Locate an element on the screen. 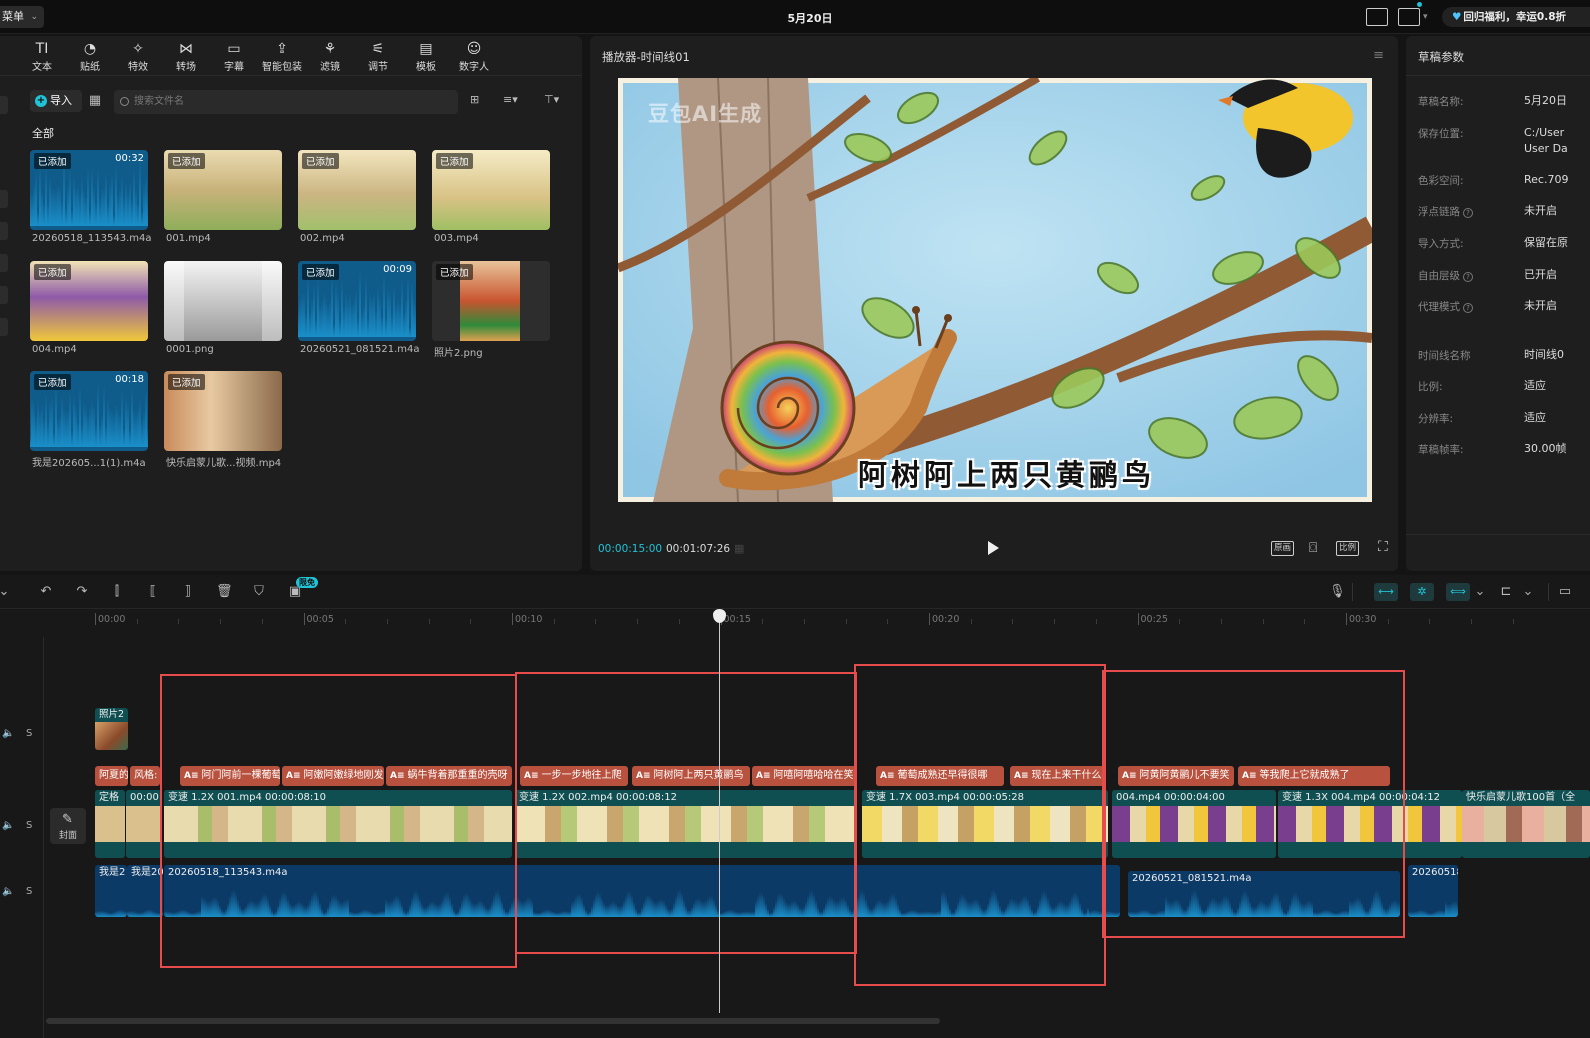  media-item: 已添加 00:32 is located at coordinates (89, 190).